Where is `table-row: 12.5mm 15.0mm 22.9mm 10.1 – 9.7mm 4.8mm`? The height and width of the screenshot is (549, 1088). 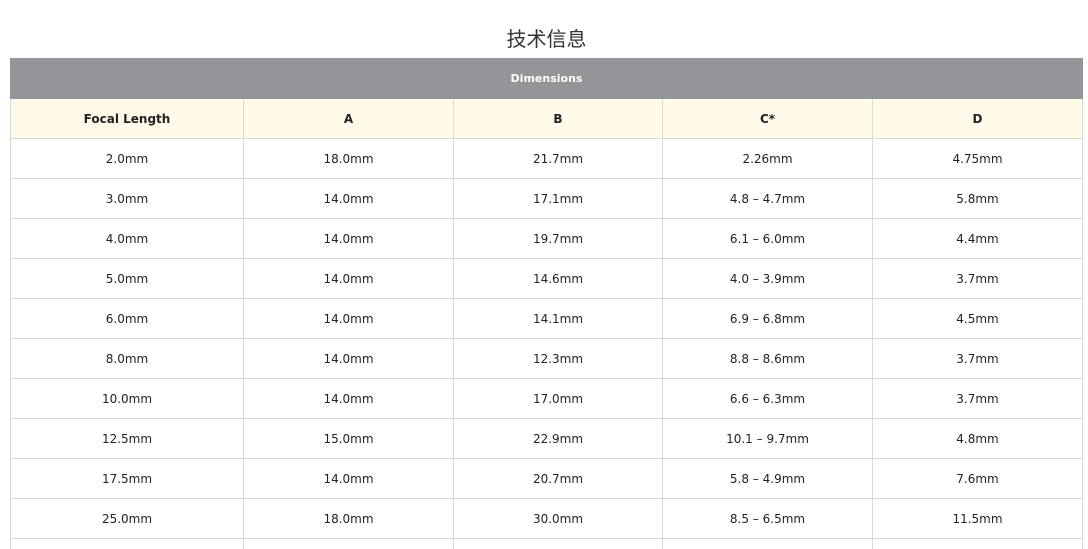
table-row: 12.5mm 15.0mm 22.9mm 10.1 – 9.7mm 4.8mm is located at coordinates (547, 439).